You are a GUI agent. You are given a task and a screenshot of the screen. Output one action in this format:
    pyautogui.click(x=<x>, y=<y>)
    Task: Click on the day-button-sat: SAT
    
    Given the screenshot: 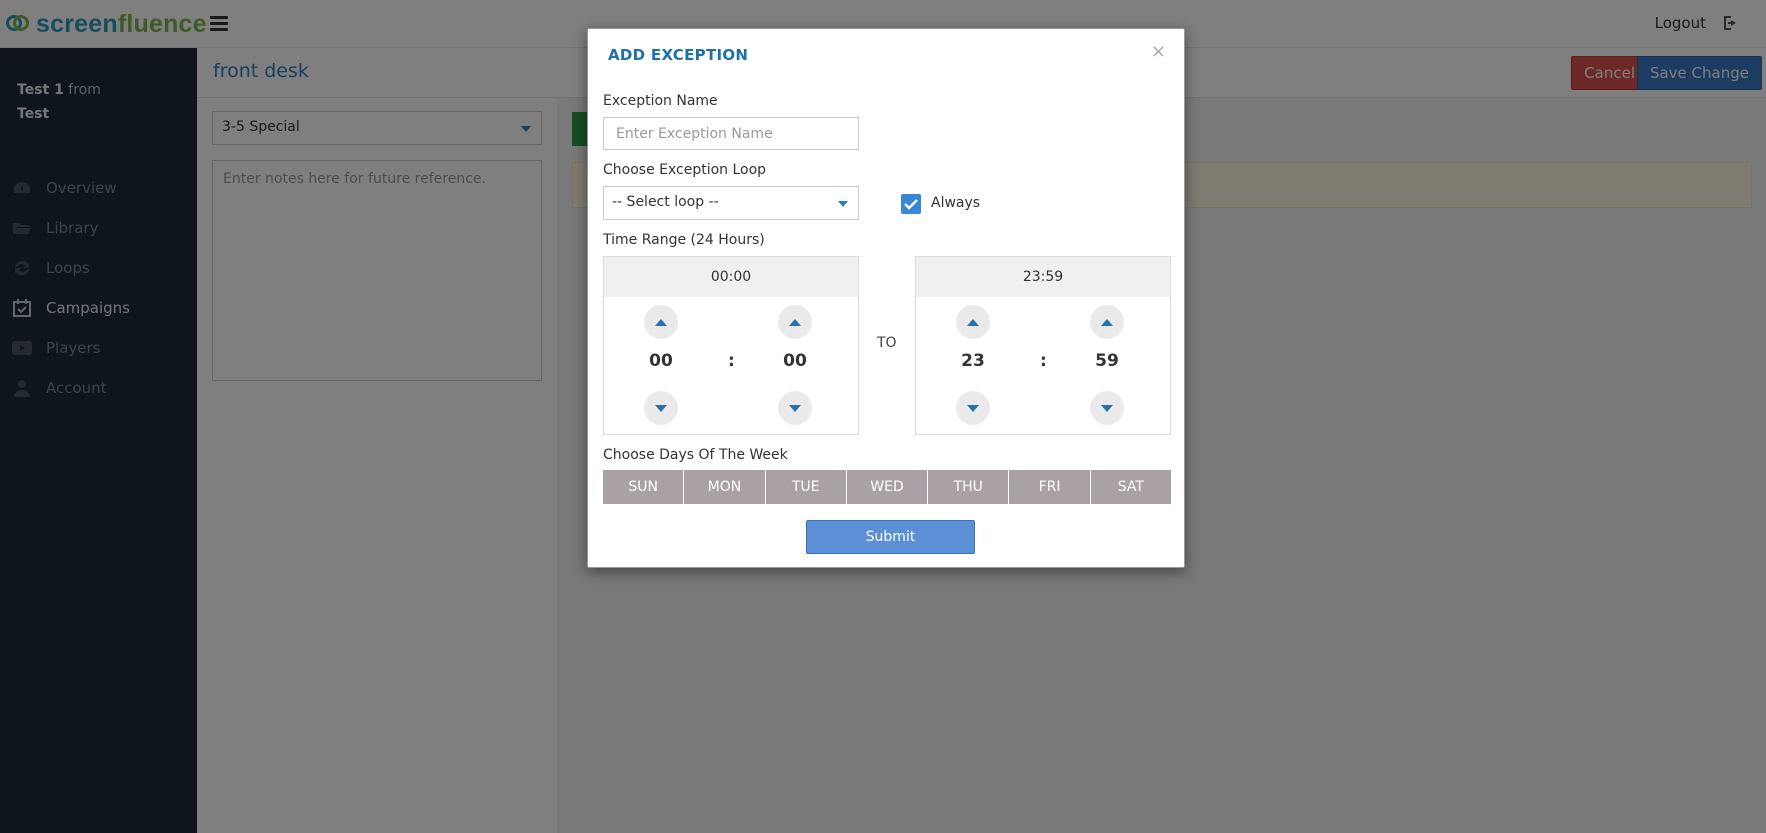 What is the action you would take?
    pyautogui.click(x=1130, y=487)
    